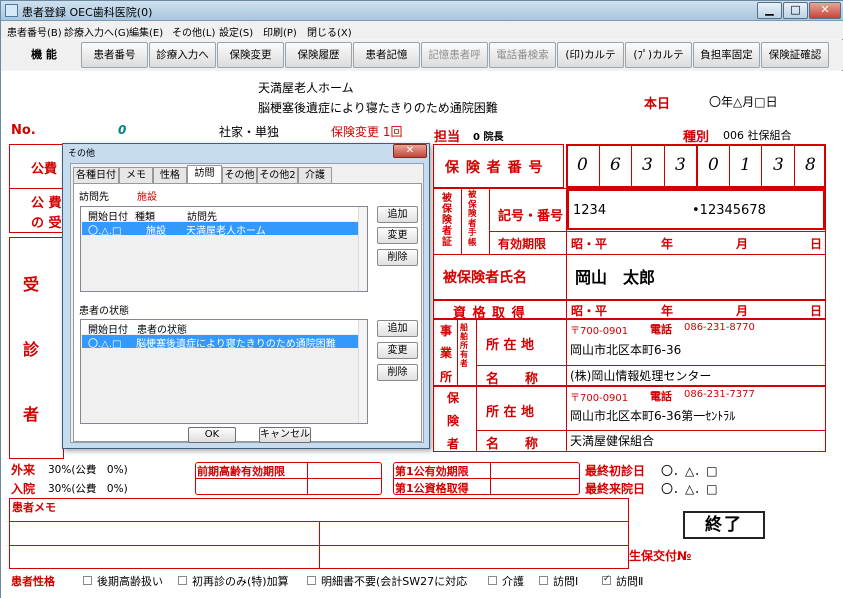  I want to click on kouki-label: 前期高齢有効期限, so click(241, 471).